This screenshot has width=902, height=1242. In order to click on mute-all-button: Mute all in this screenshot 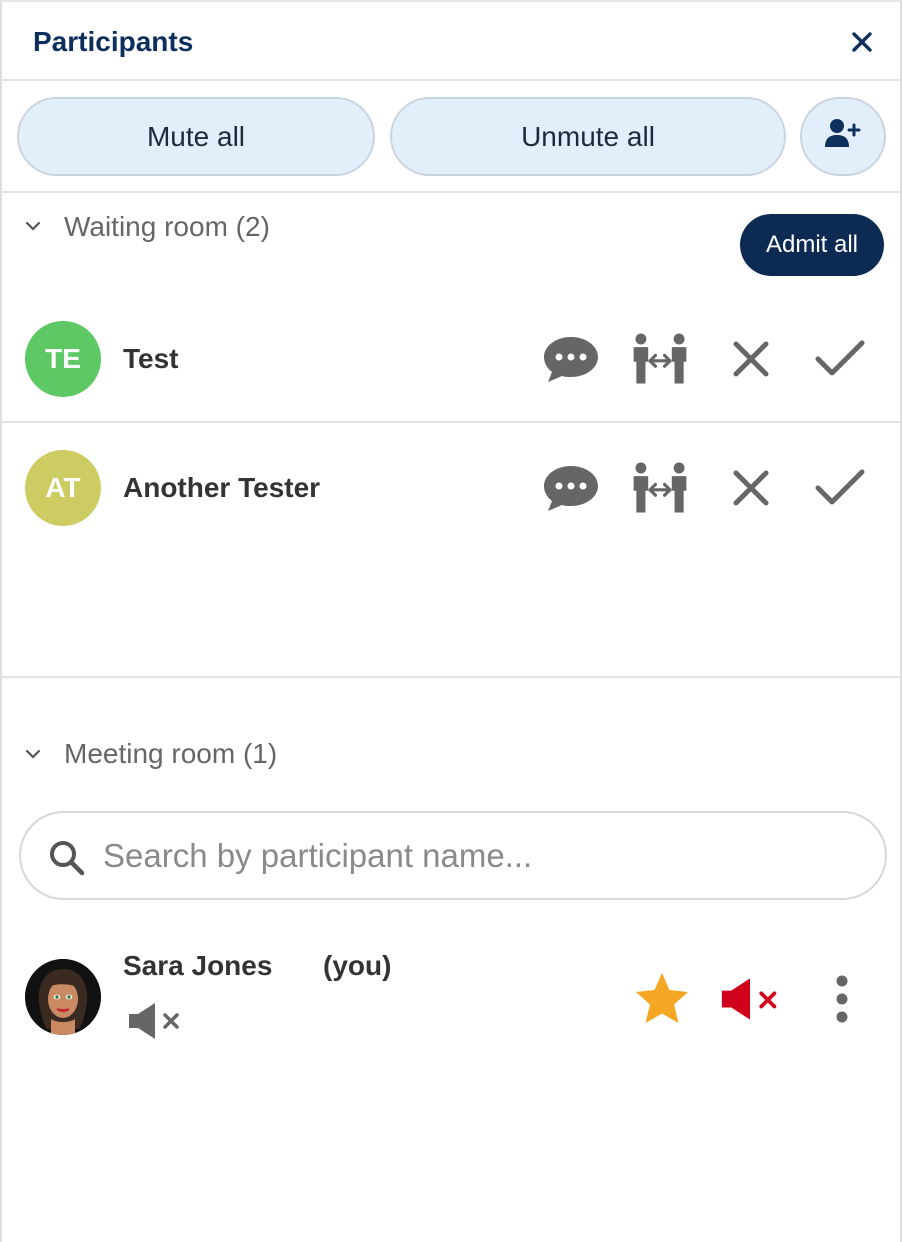, I will do `click(196, 136)`.